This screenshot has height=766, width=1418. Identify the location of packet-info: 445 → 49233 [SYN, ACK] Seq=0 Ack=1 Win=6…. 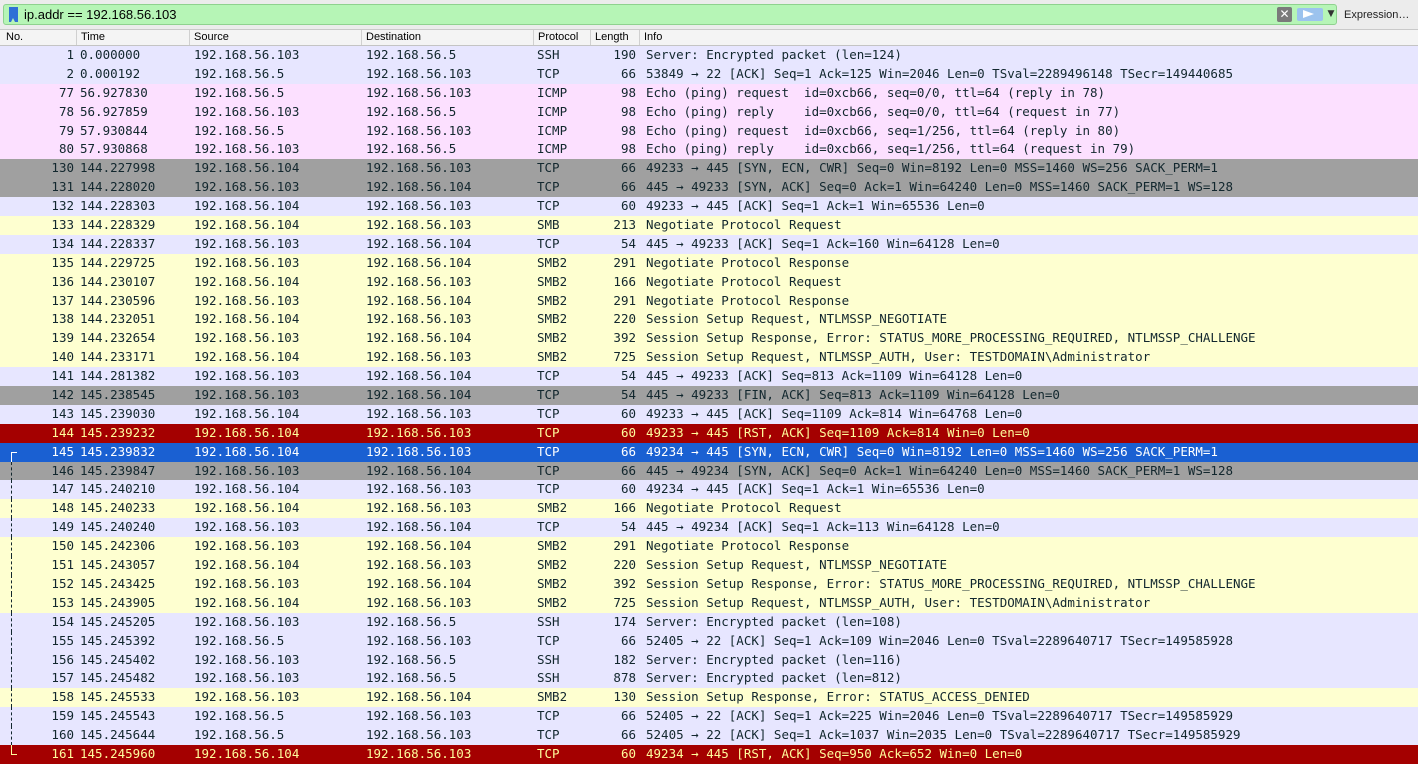
(939, 187).